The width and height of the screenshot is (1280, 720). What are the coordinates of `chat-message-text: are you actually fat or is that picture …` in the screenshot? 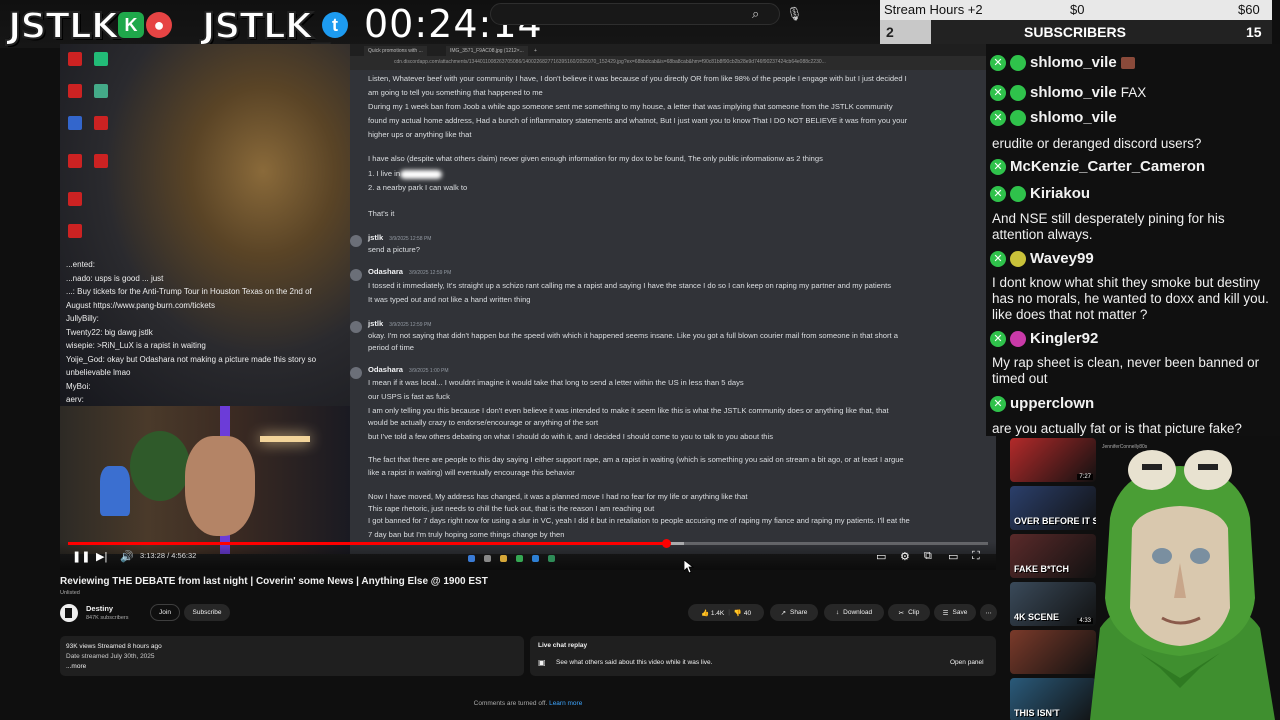 It's located at (1117, 428).